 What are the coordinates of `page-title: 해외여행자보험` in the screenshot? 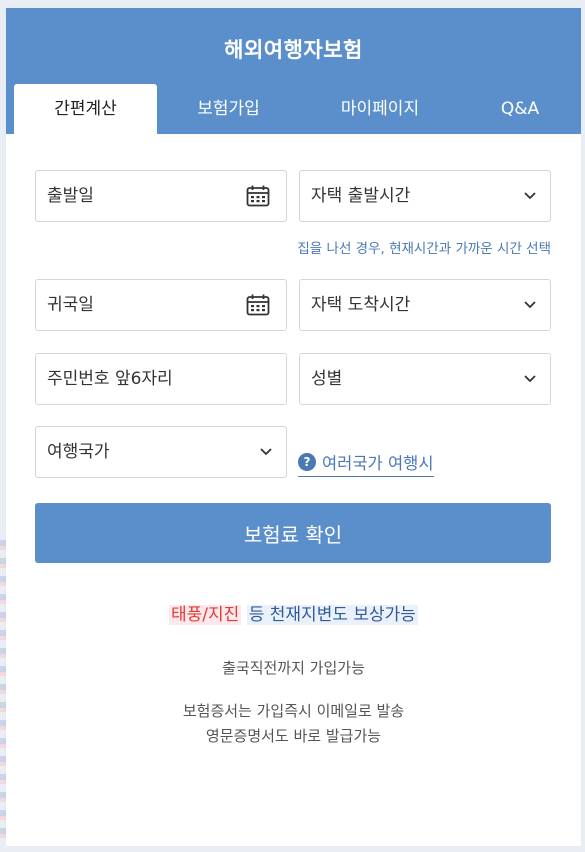 It's located at (293, 50).